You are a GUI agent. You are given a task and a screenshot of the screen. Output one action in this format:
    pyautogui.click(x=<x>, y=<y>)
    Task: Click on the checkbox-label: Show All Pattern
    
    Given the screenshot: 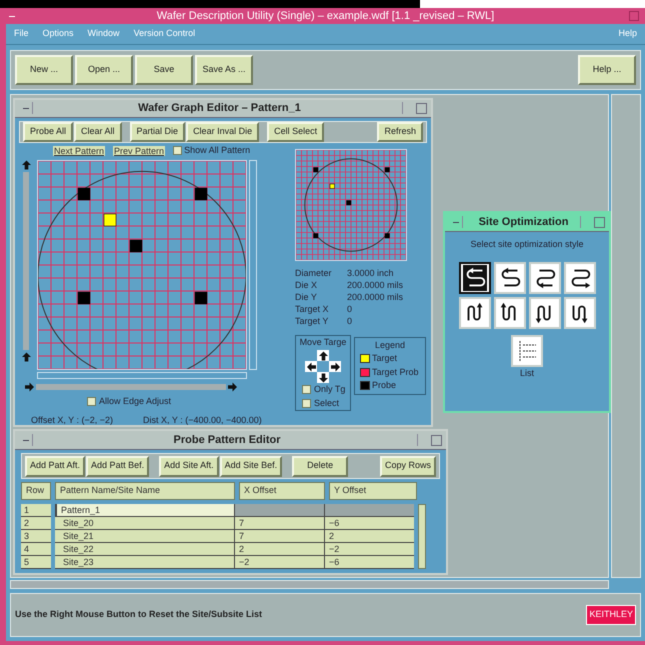 What is the action you would take?
    pyautogui.click(x=217, y=150)
    